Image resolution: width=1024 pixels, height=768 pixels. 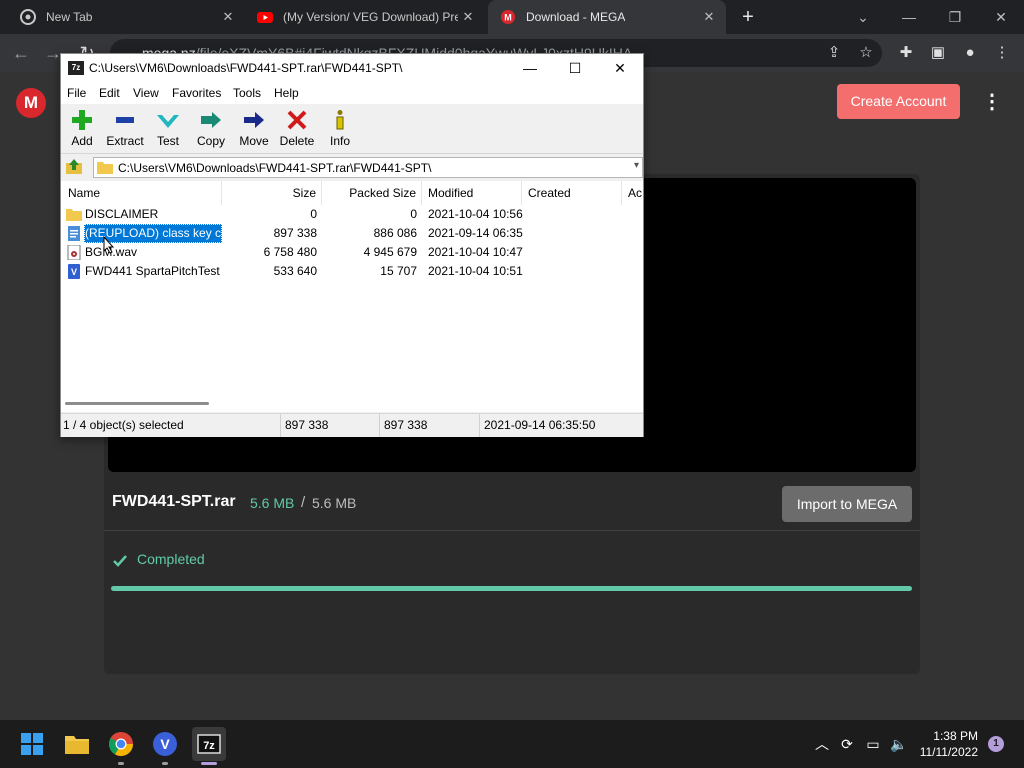 I want to click on vegas-icon: V, so click(x=165, y=744).